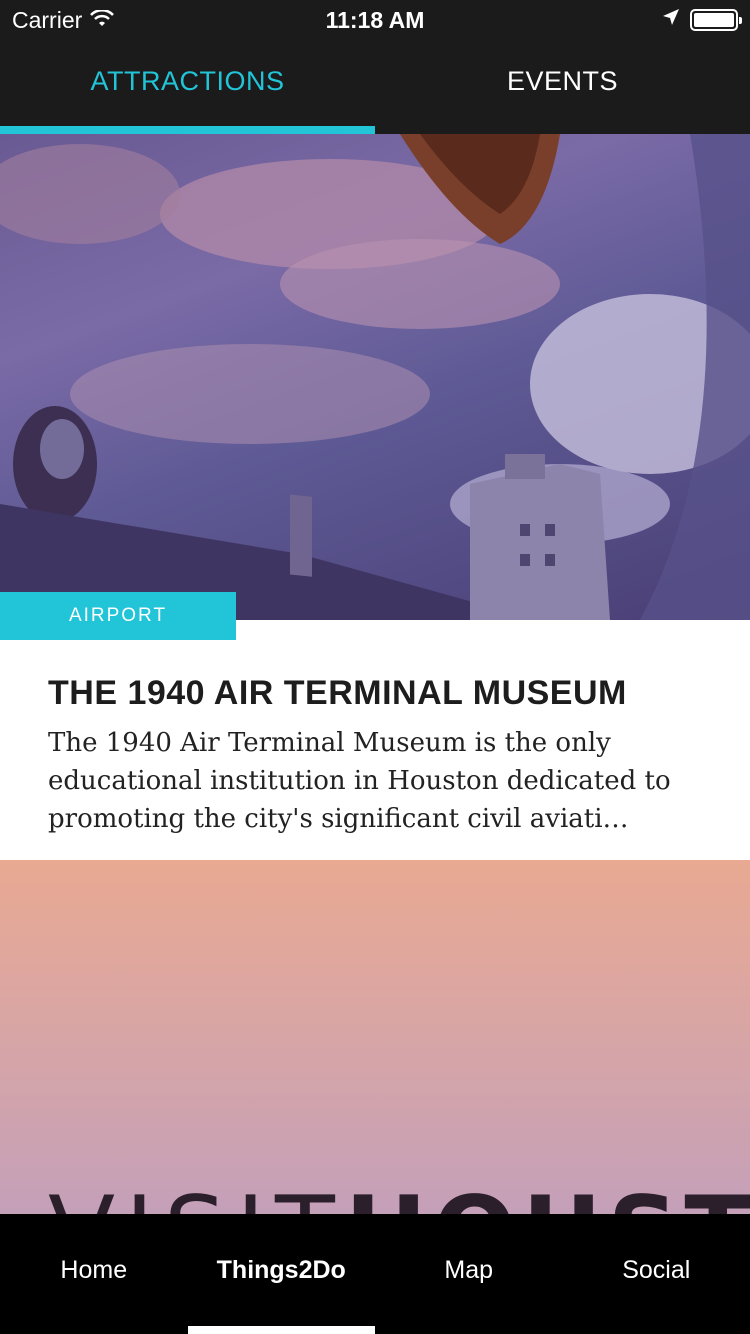 The height and width of the screenshot is (1334, 750). I want to click on status-bar: Carrier 11:18 AM, so click(375, 20).